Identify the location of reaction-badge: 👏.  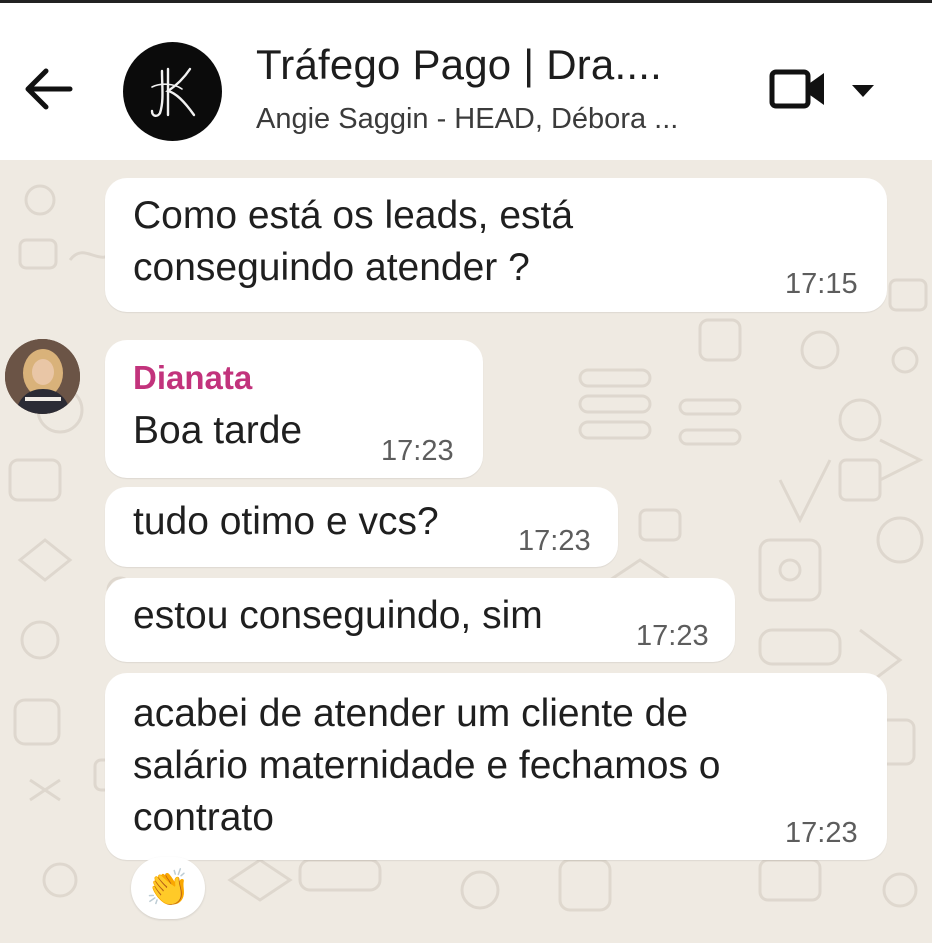
(168, 888).